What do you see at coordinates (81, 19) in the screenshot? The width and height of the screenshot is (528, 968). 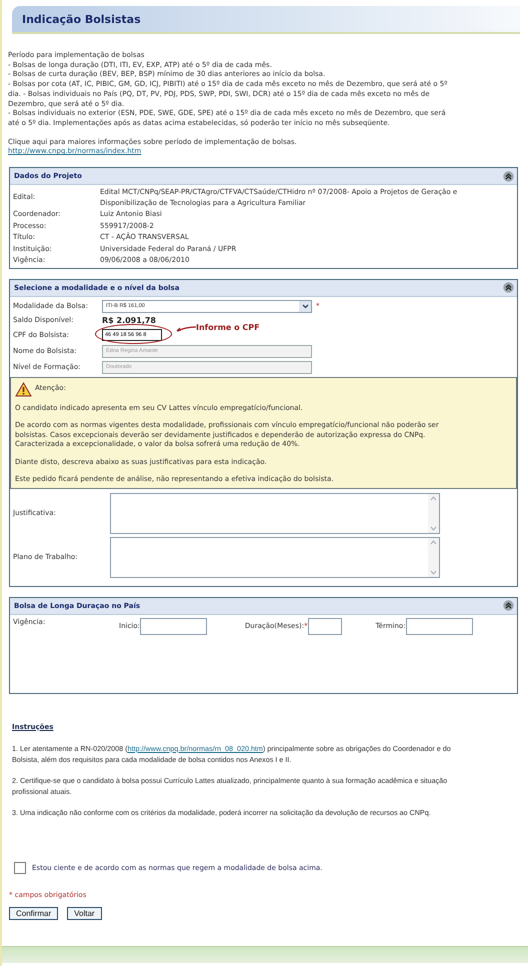 I see `page-title: Indicação Bolsistas` at bounding box center [81, 19].